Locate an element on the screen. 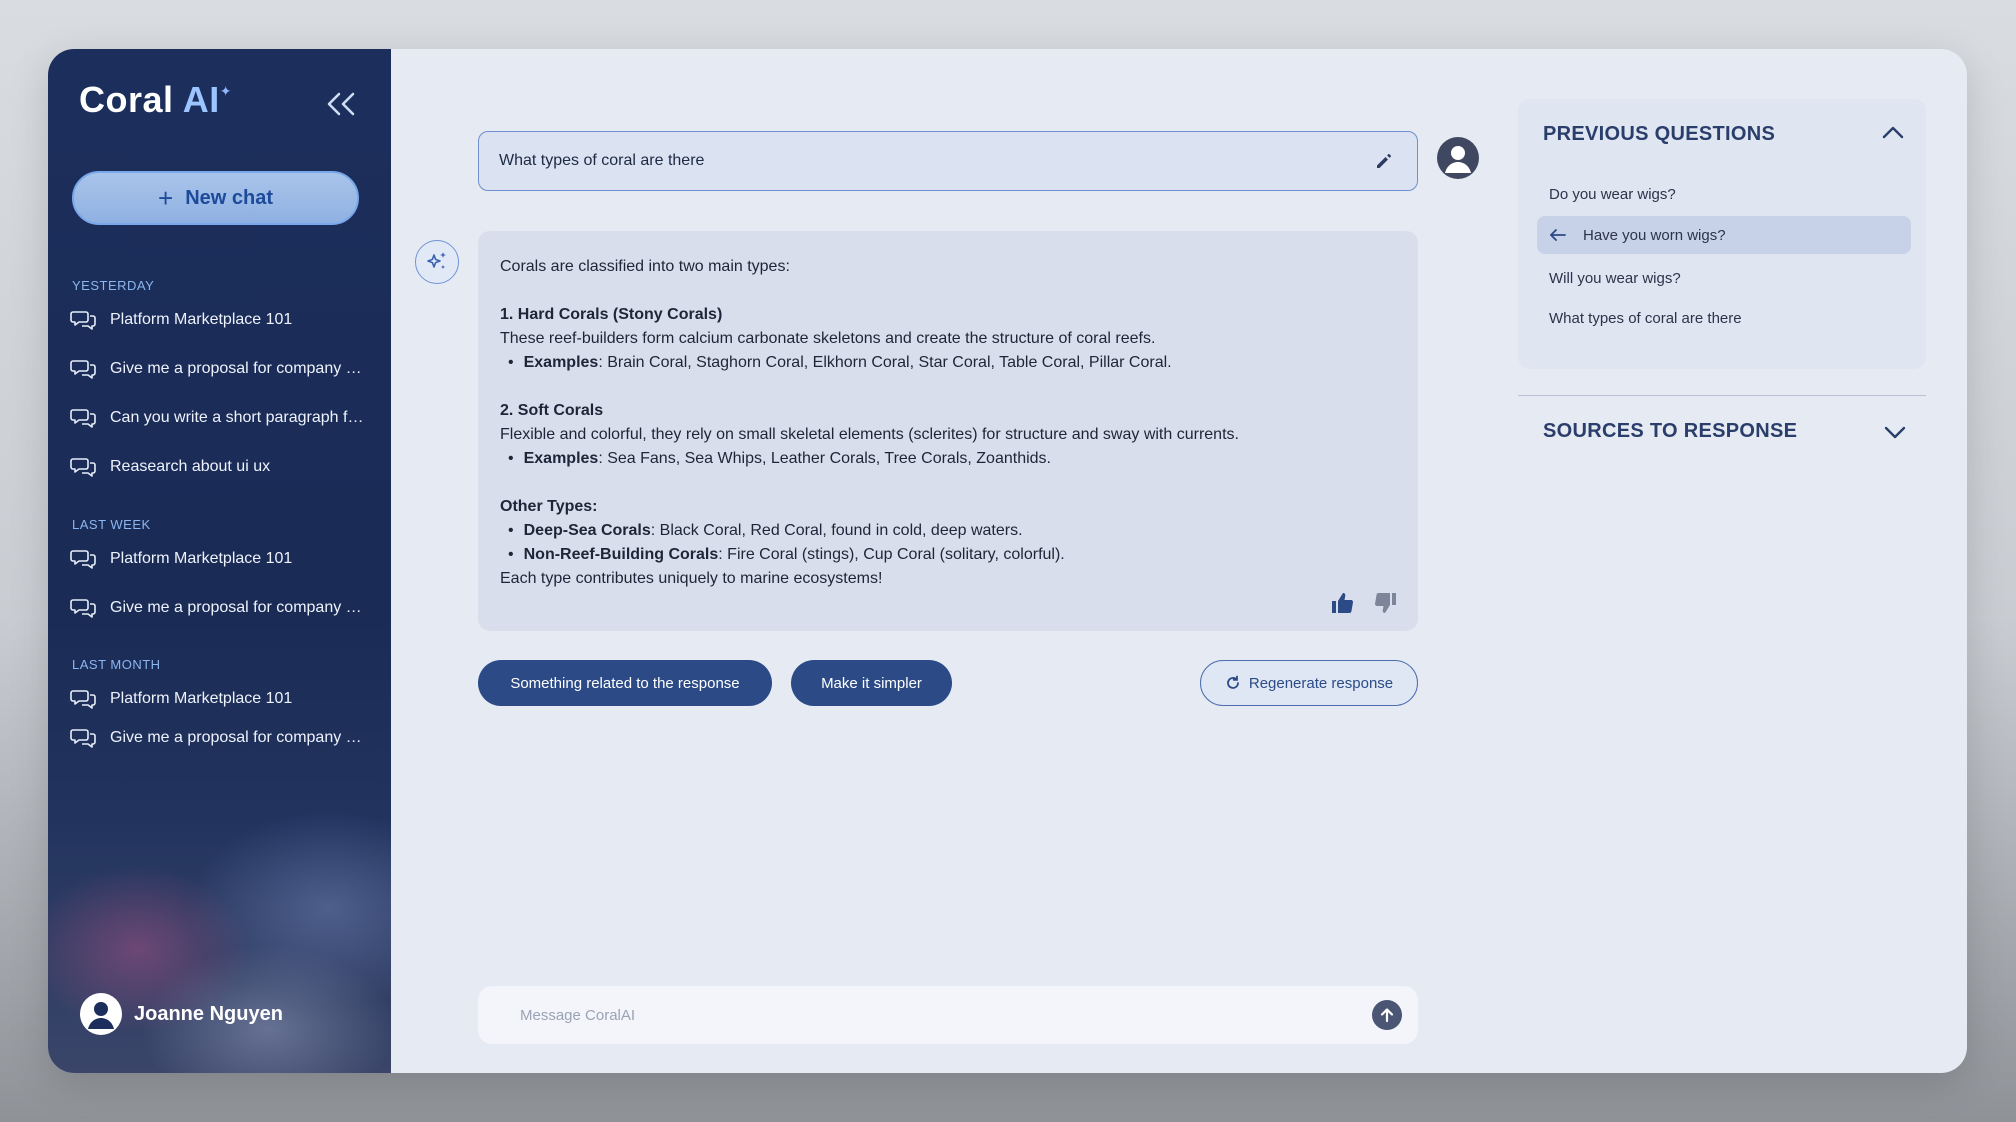 The width and height of the screenshot is (2016, 1122). suggestion-related-button: Something related to the response is located at coordinates (625, 683).